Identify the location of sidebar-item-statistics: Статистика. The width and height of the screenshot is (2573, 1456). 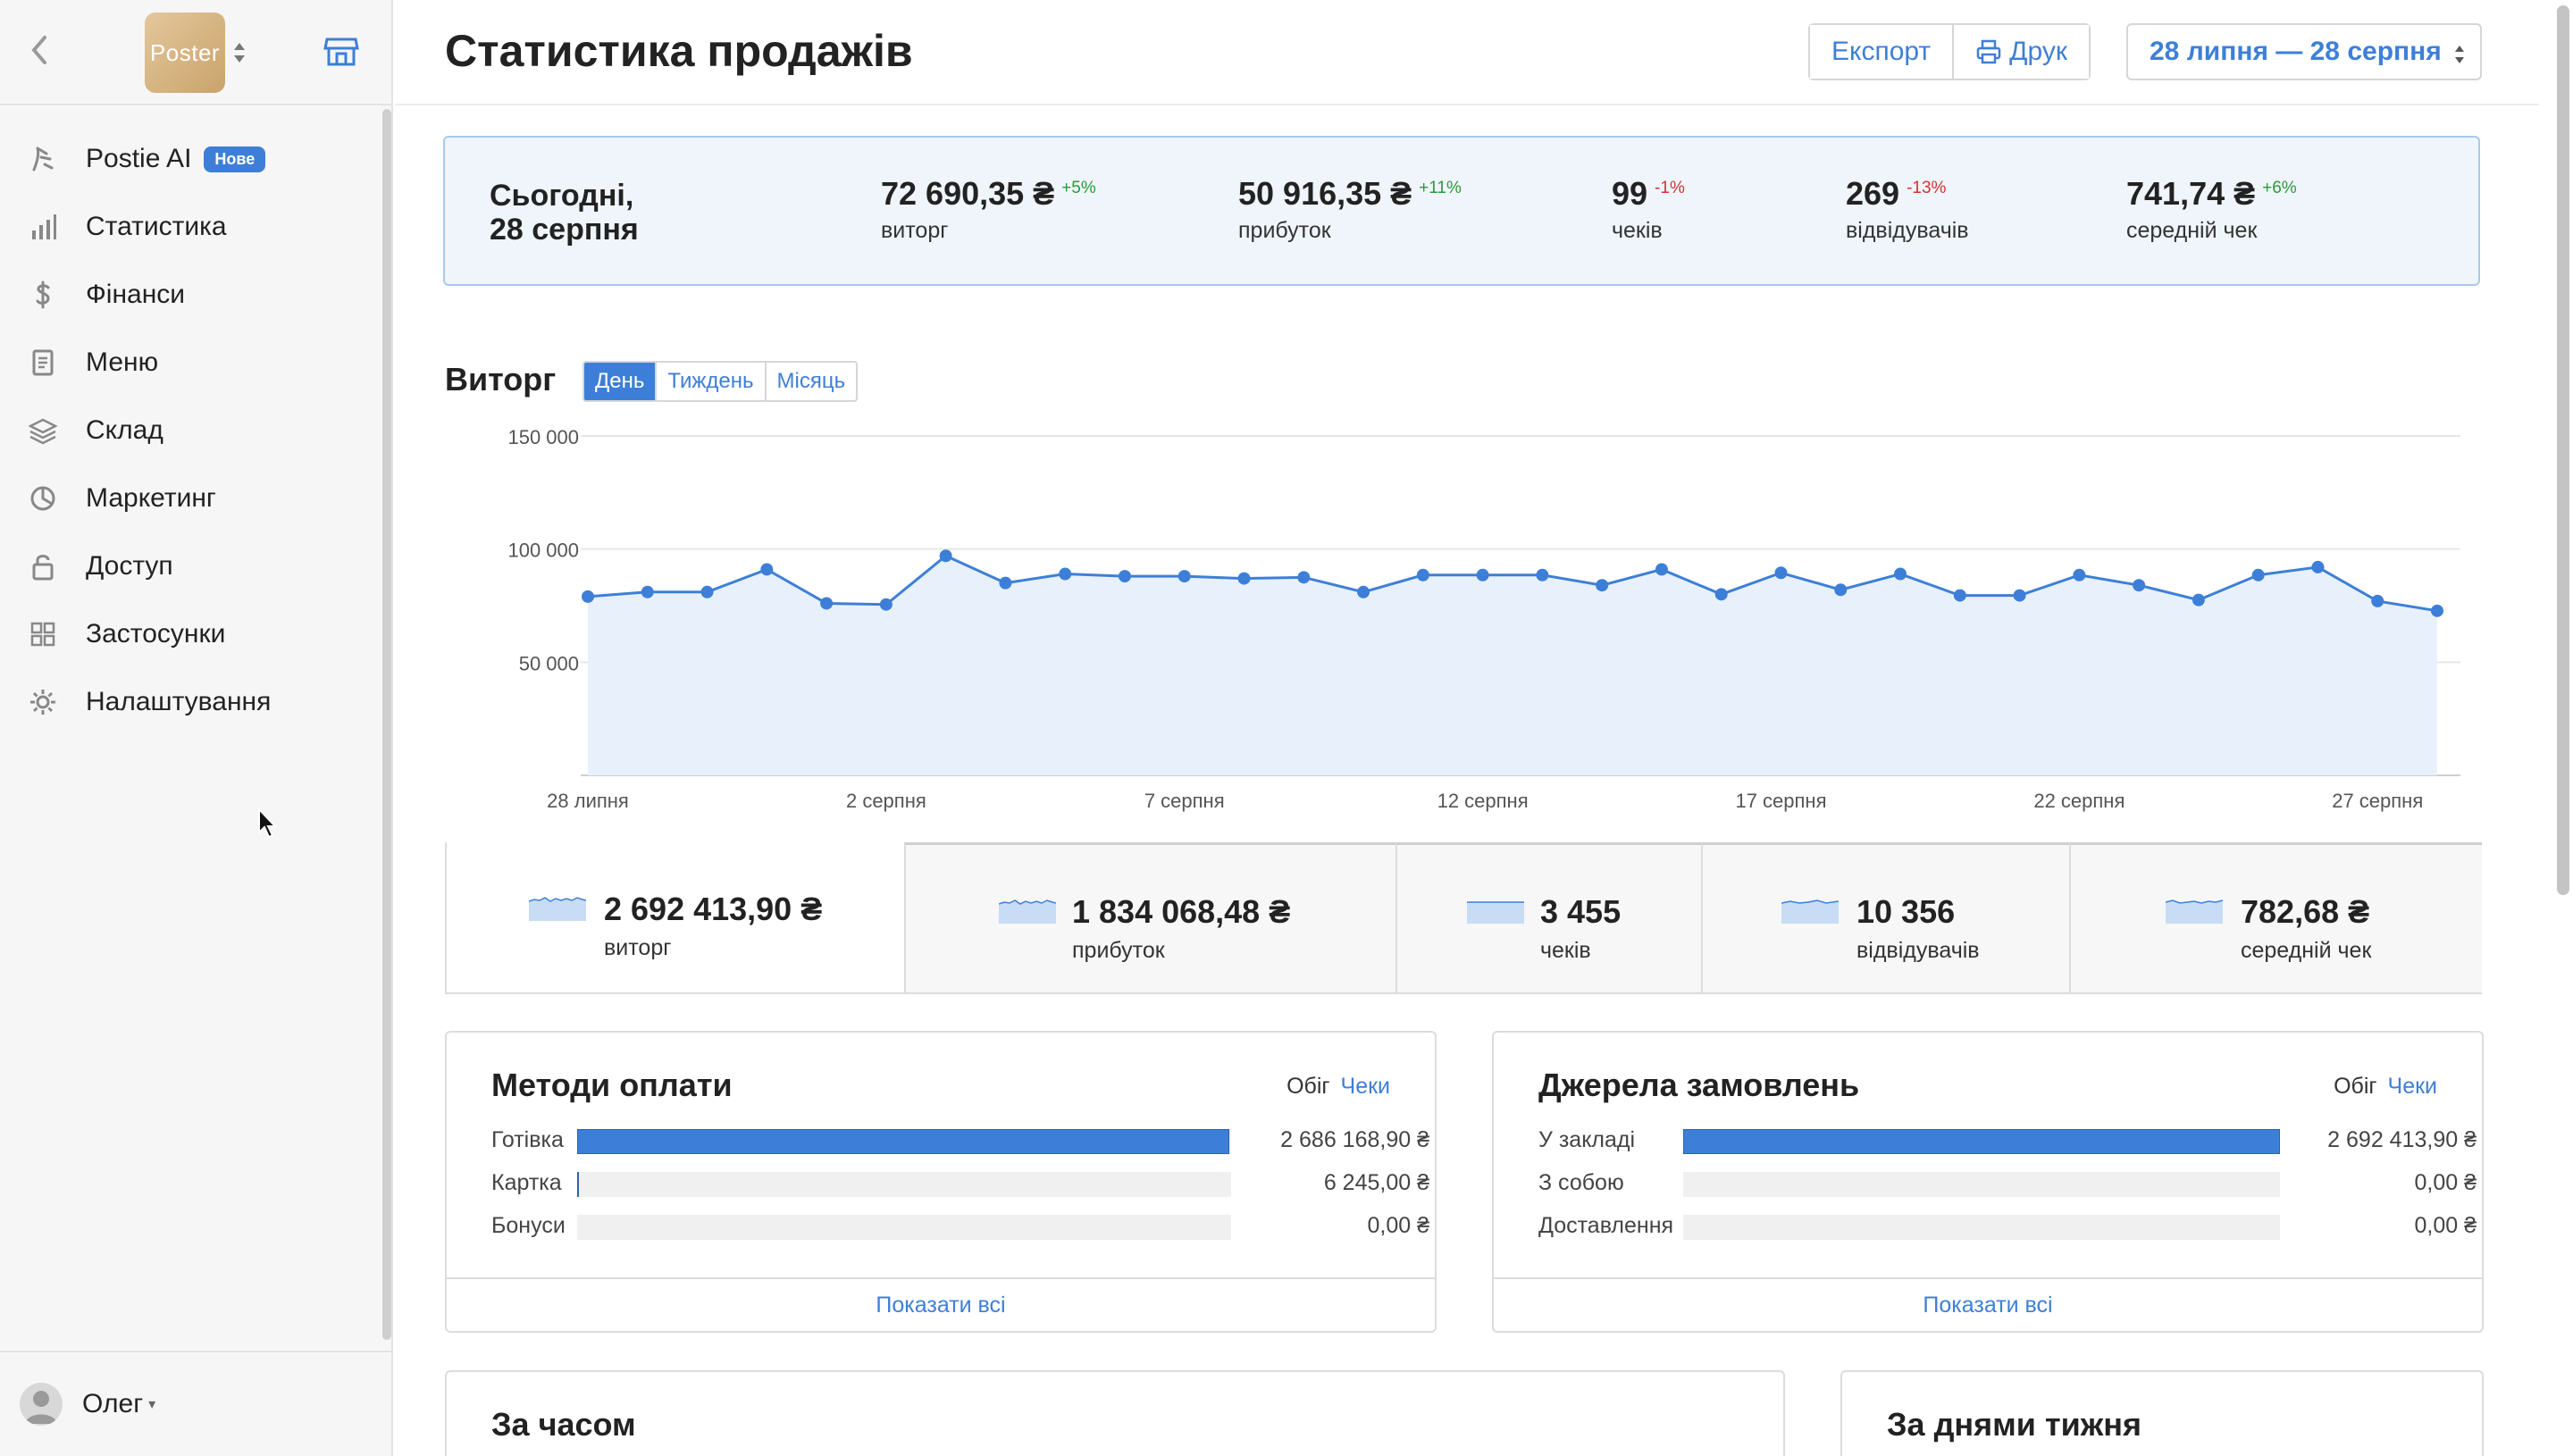
(192, 227).